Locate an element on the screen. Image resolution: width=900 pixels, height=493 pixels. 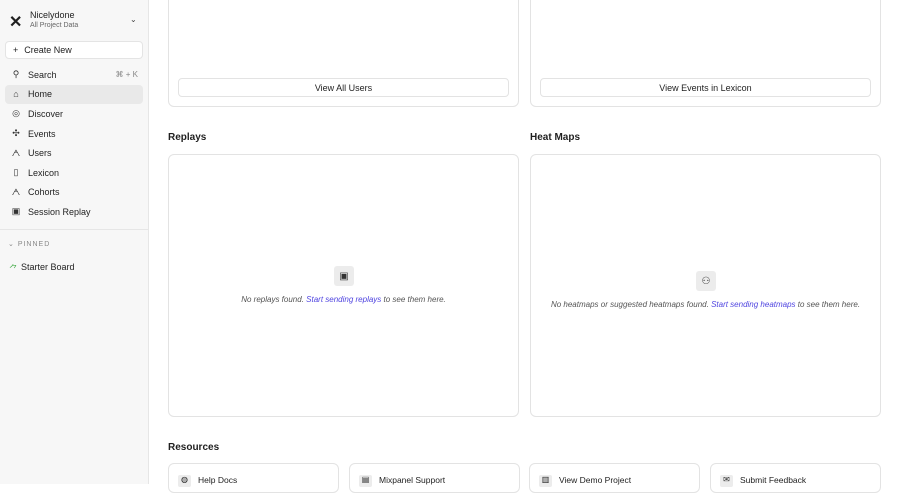
sidebar-item-label: Session Replay is located at coordinates (59, 211).